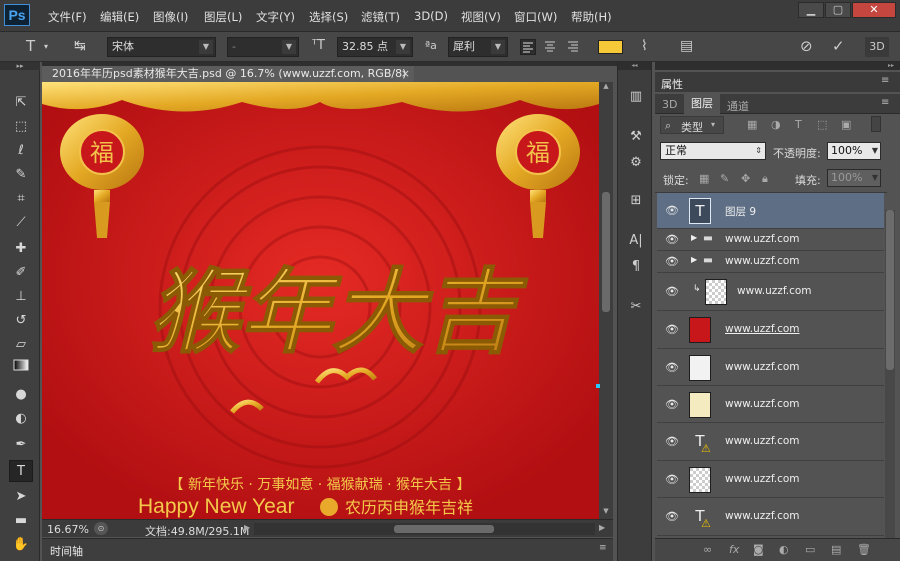 The height and width of the screenshot is (561, 900). What do you see at coordinates (21, 321) in the screenshot?
I see `history-brush-tool-icon: ↺` at bounding box center [21, 321].